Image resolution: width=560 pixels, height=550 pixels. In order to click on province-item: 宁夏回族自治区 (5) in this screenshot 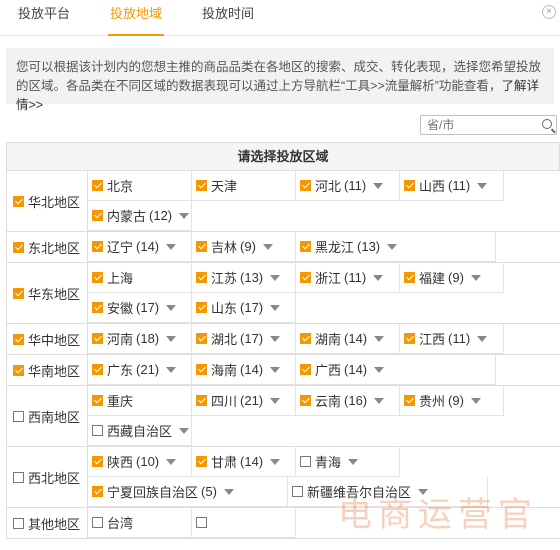, I will do `click(188, 492)`.